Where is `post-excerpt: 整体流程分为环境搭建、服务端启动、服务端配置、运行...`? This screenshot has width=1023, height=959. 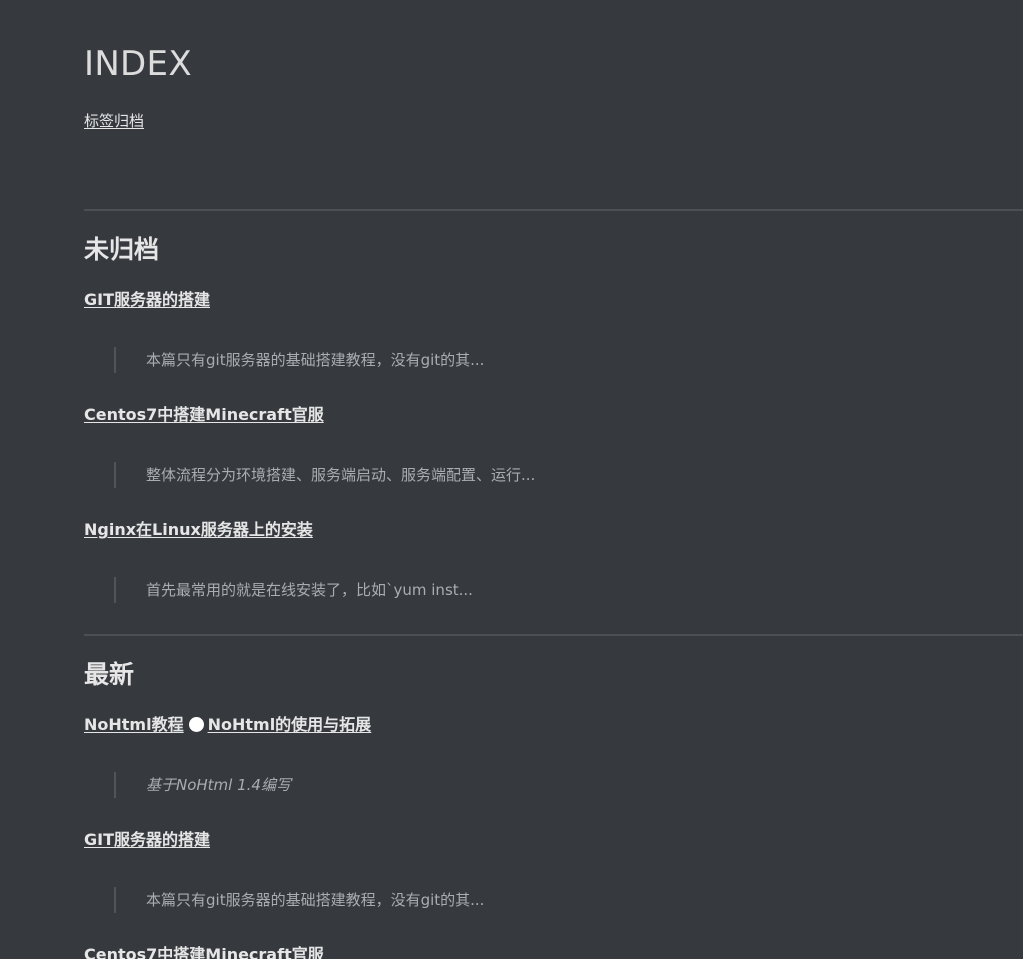 post-excerpt: 整体流程分为环境搭建、服务端启动、服务端配置、运行... is located at coordinates (324, 475).